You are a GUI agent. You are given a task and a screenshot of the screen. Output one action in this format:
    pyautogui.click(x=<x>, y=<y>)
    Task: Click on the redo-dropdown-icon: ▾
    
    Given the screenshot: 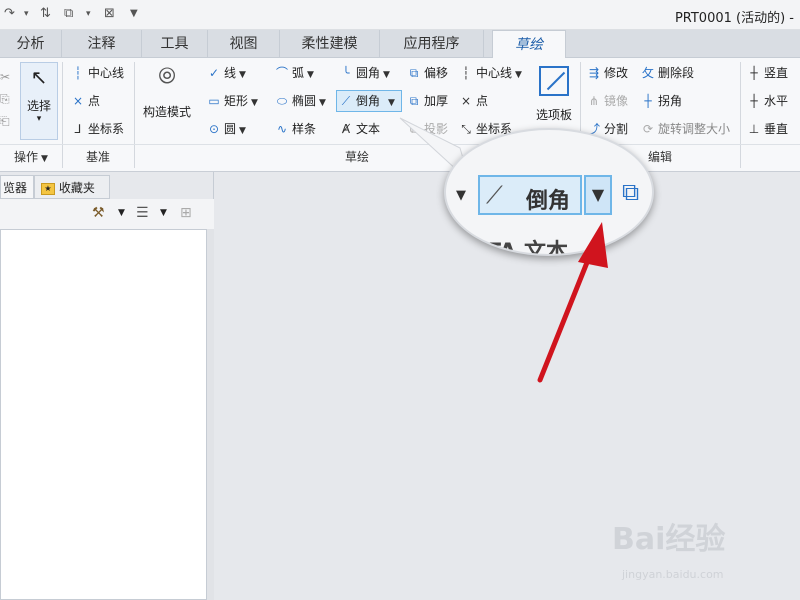 What is the action you would take?
    pyautogui.click(x=26, y=14)
    